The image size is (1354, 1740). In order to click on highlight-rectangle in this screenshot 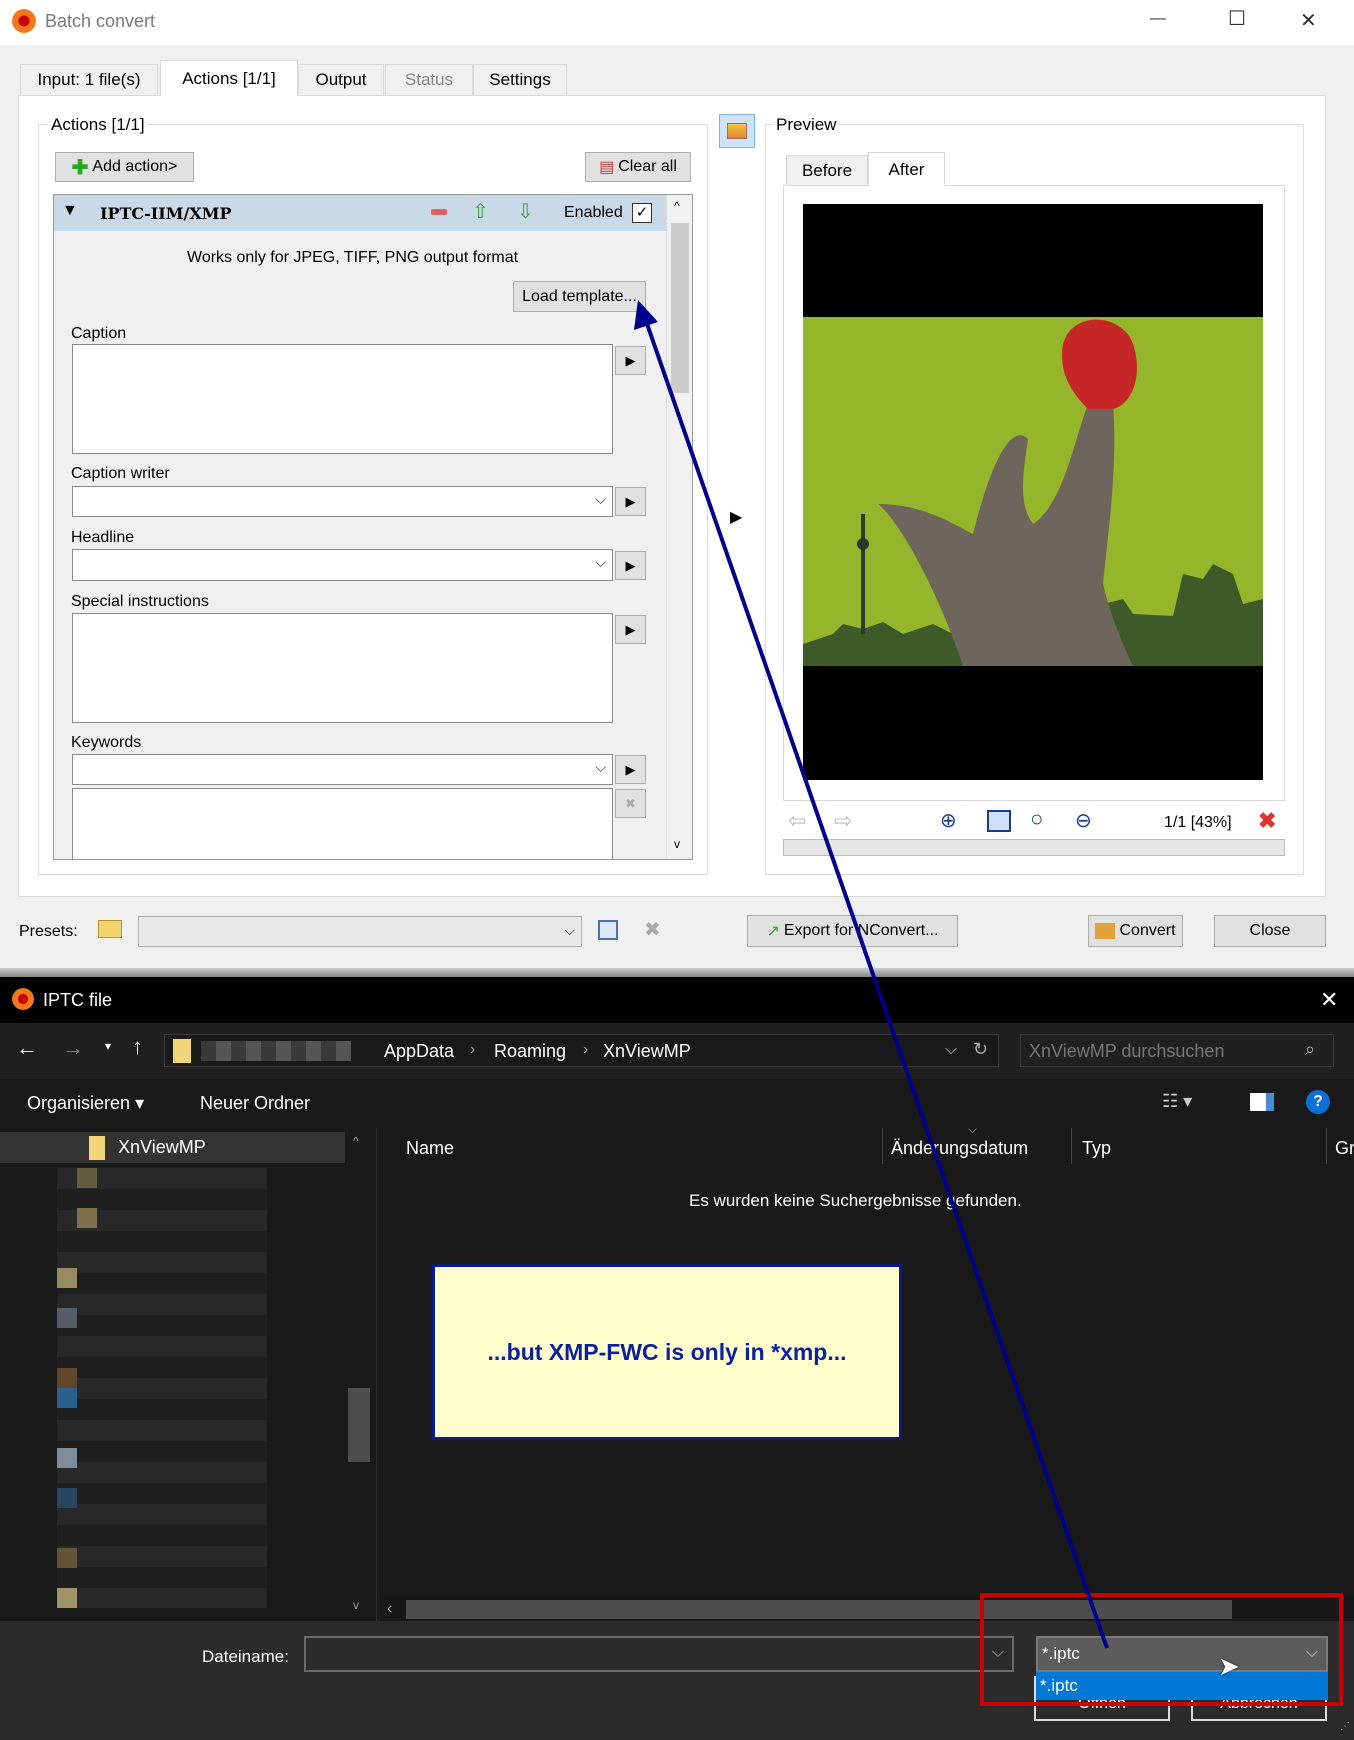, I will do `click(1161, 1649)`.